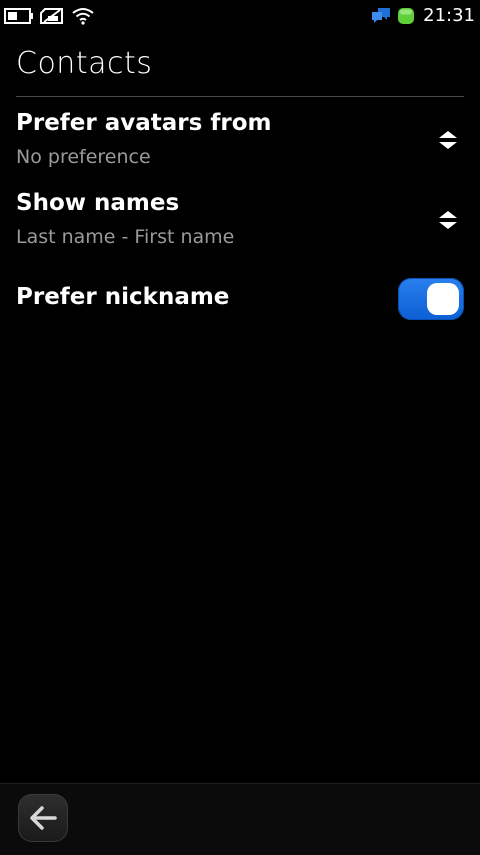 The image size is (480, 855). Describe the element at coordinates (83, 157) in the screenshot. I see `setting-value: No preference` at that location.